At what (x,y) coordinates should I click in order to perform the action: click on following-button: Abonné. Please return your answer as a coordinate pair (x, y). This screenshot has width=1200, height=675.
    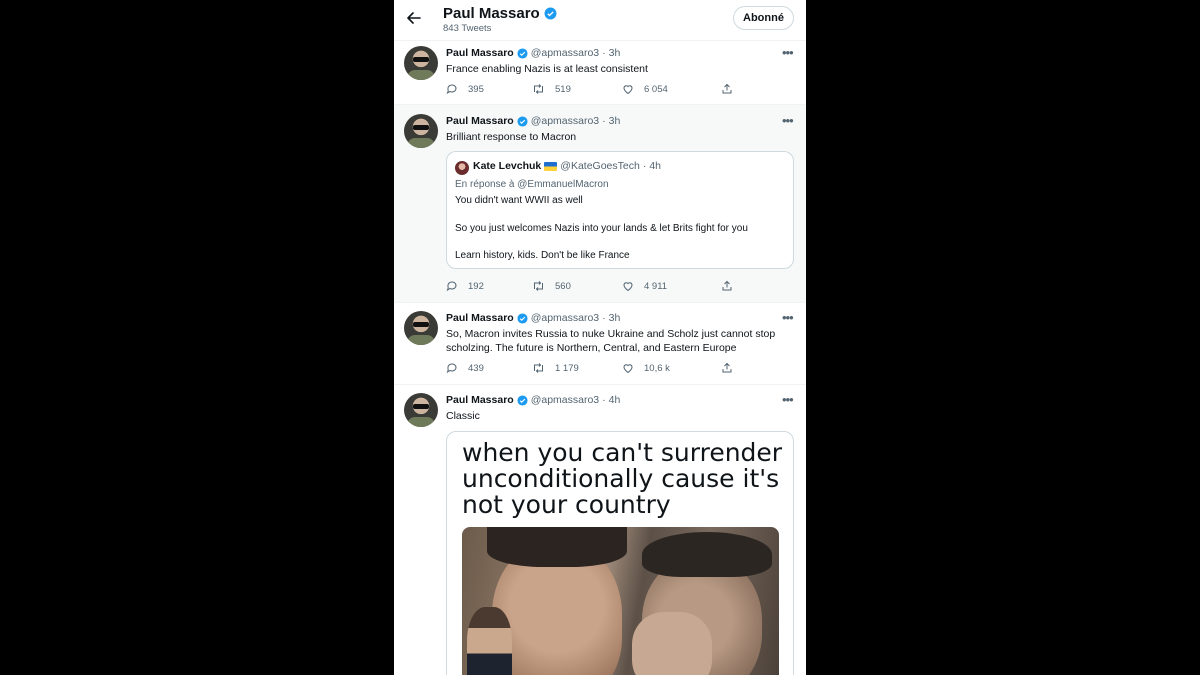
    Looking at the image, I should click on (763, 18).